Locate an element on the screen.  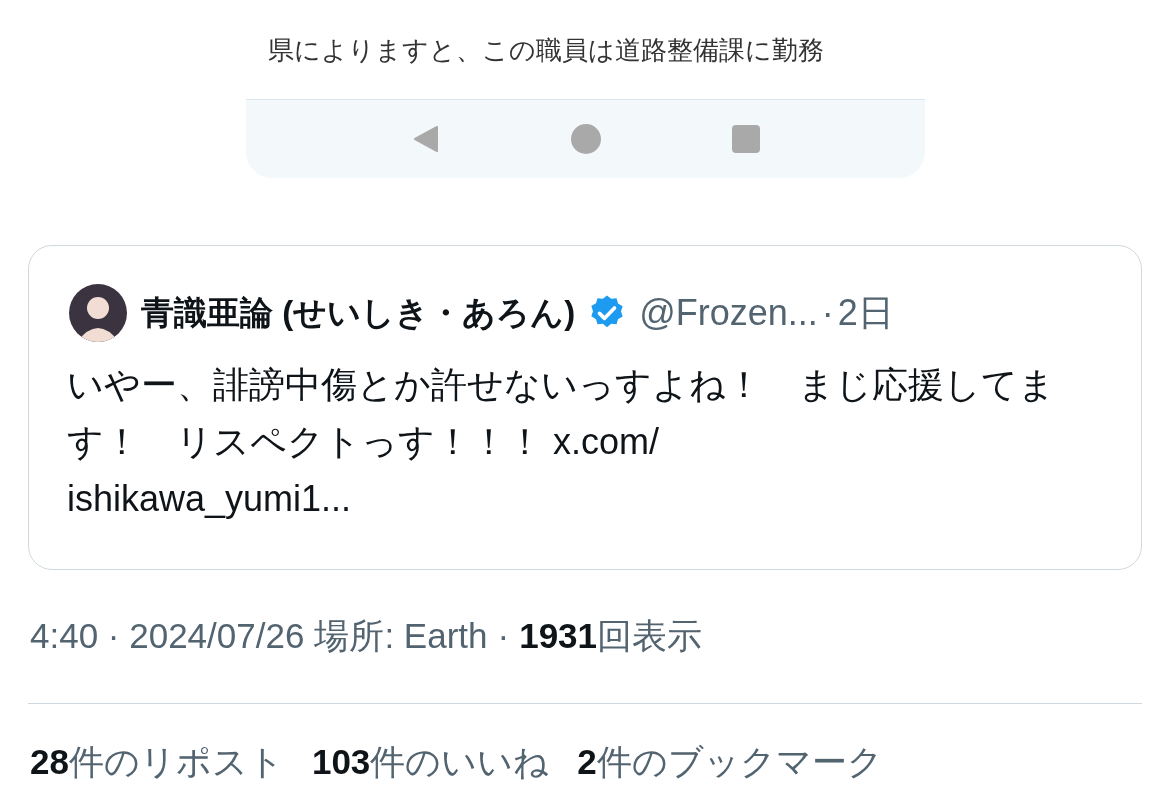
avatar is located at coordinates (98, 313).